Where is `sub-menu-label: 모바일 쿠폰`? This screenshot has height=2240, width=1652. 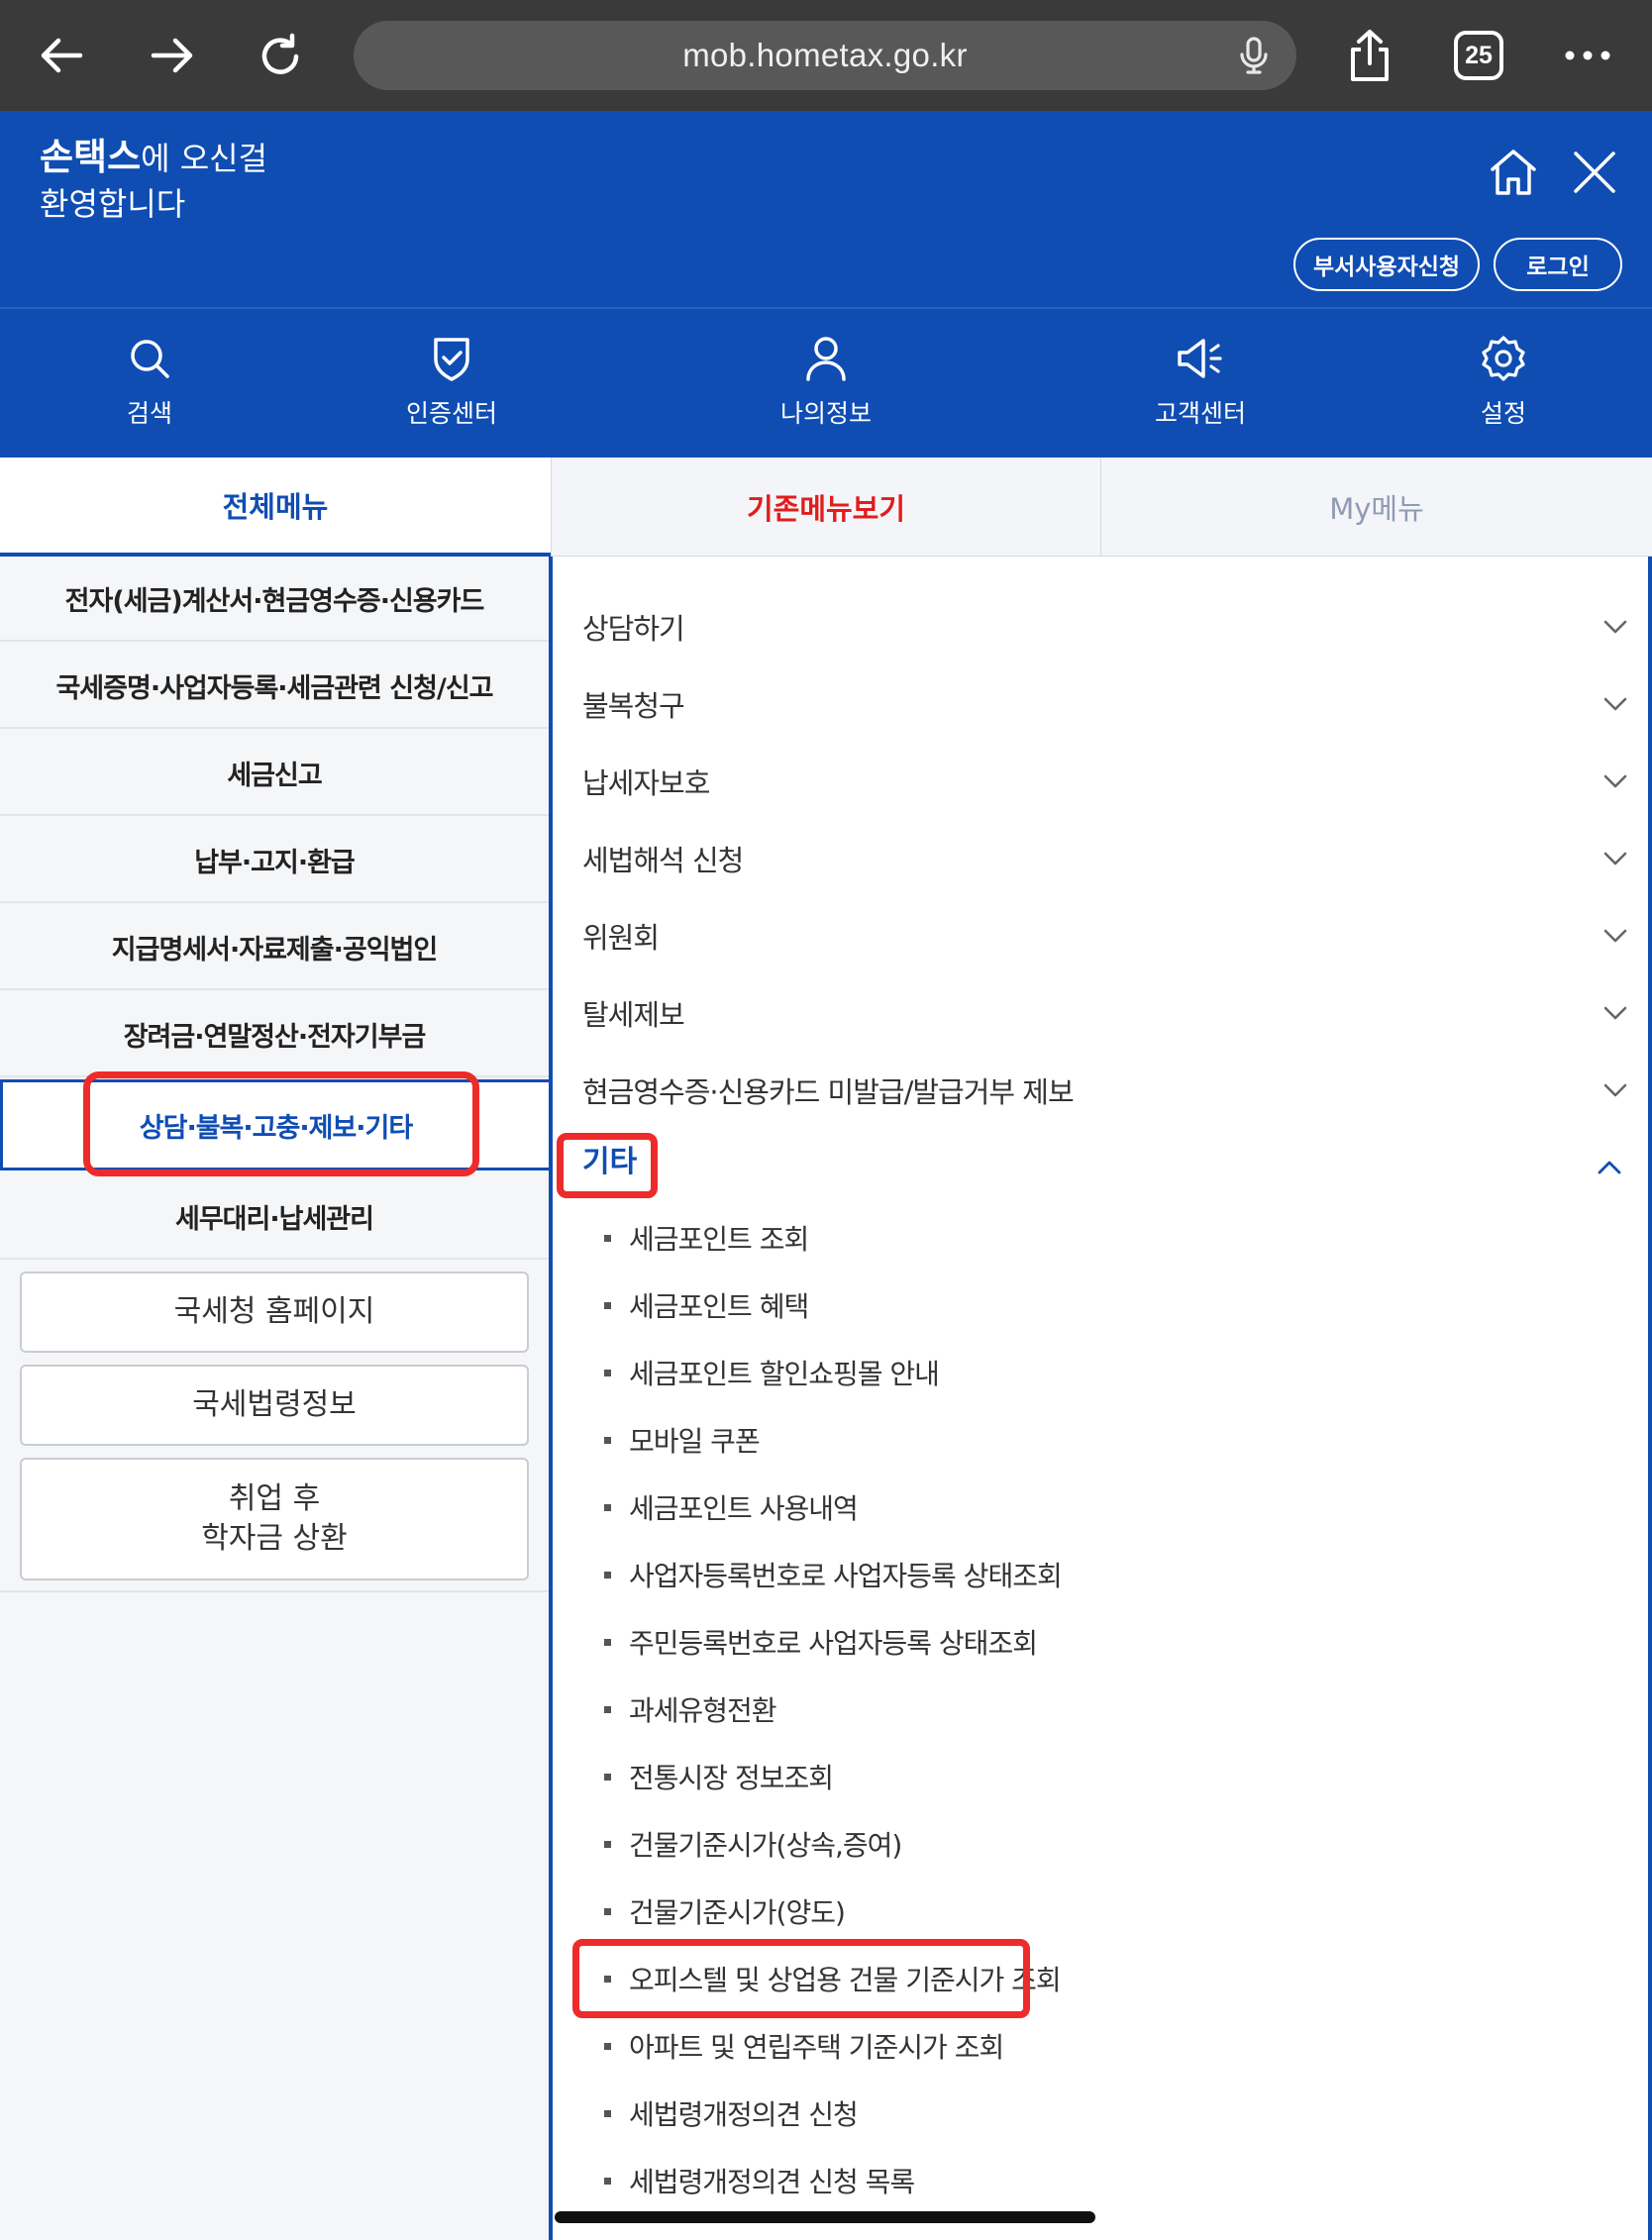 sub-menu-label: 모바일 쿠폰 is located at coordinates (695, 1442).